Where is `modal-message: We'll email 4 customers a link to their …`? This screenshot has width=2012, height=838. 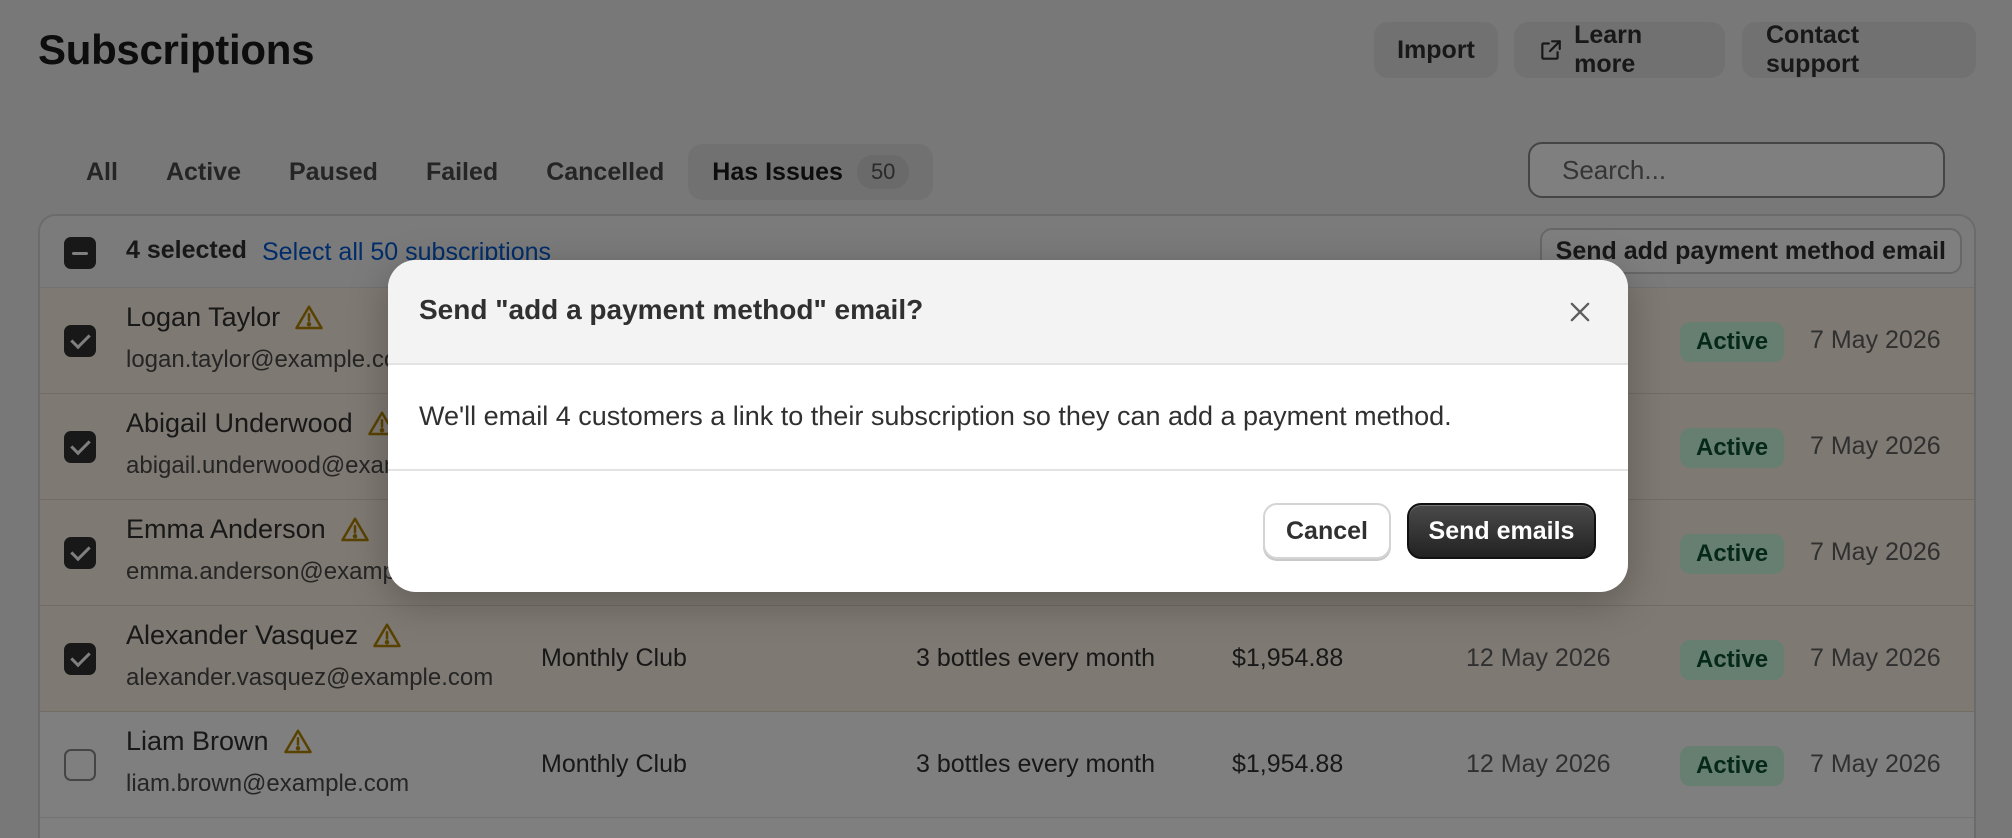
modal-message: We'll email 4 customers a link to their … is located at coordinates (935, 416).